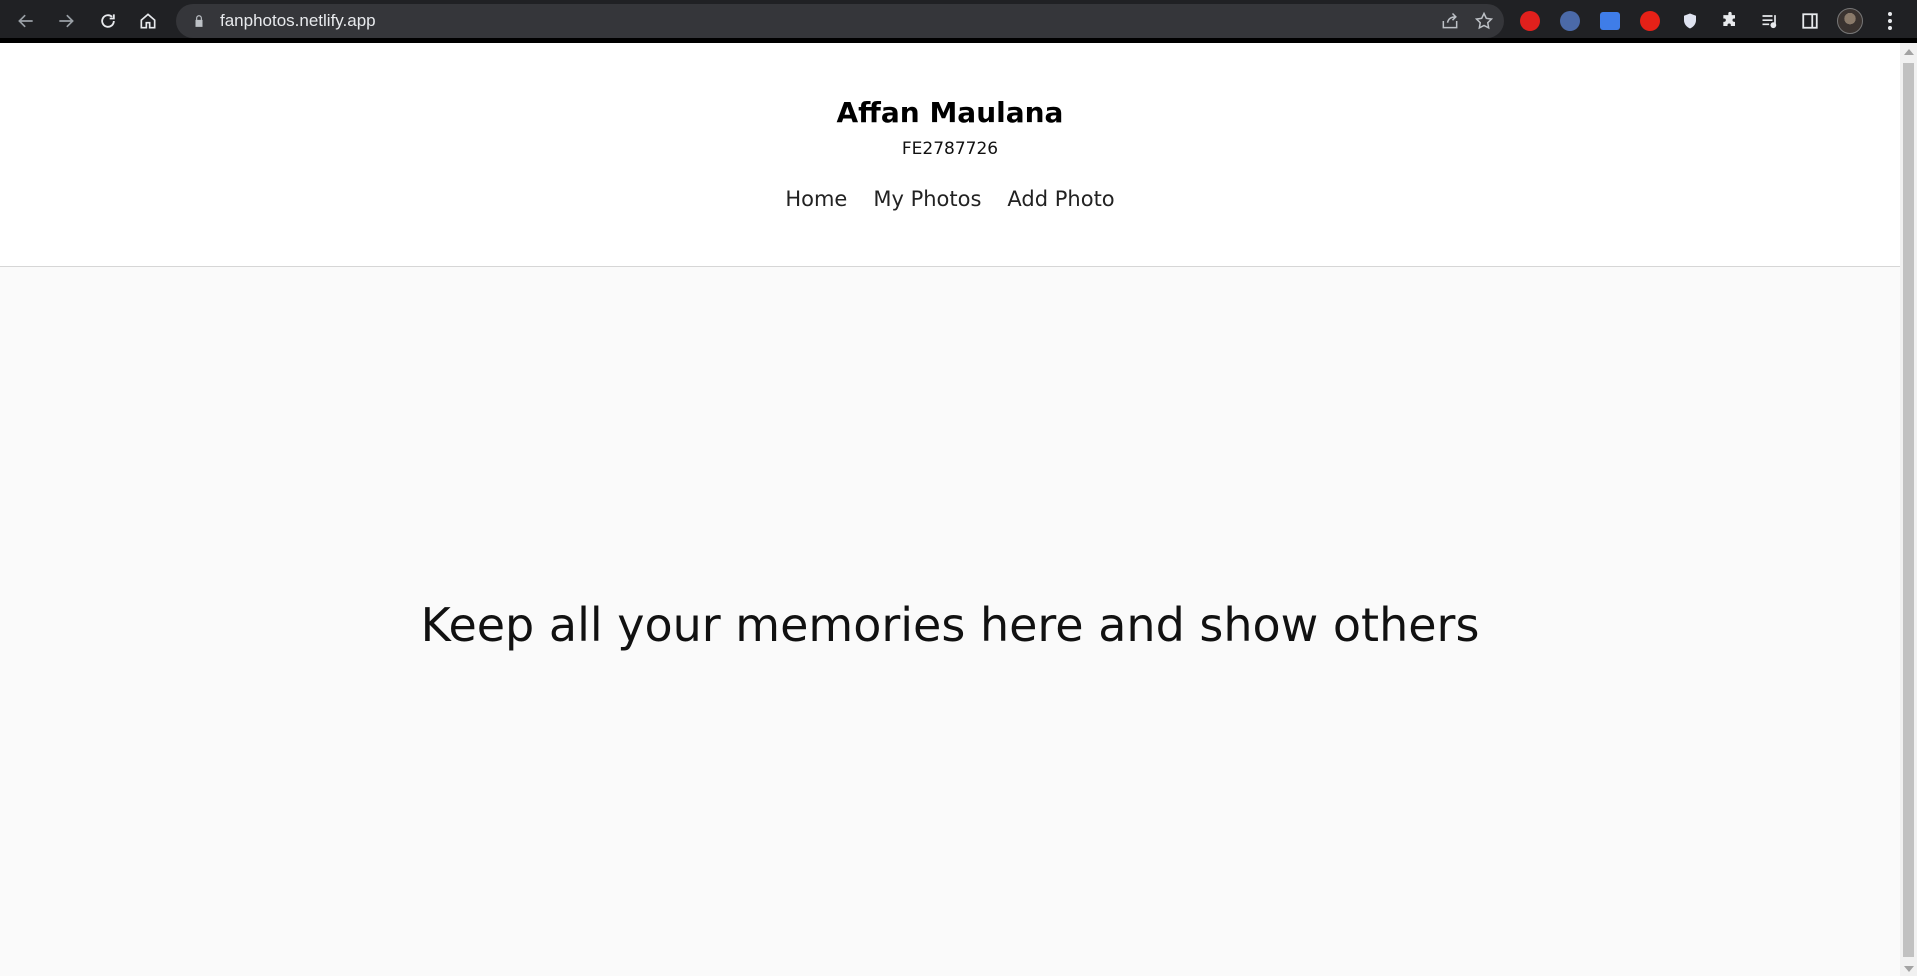 This screenshot has width=1917, height=976. I want to click on scroll-down-arrow-icon, so click(1909, 969).